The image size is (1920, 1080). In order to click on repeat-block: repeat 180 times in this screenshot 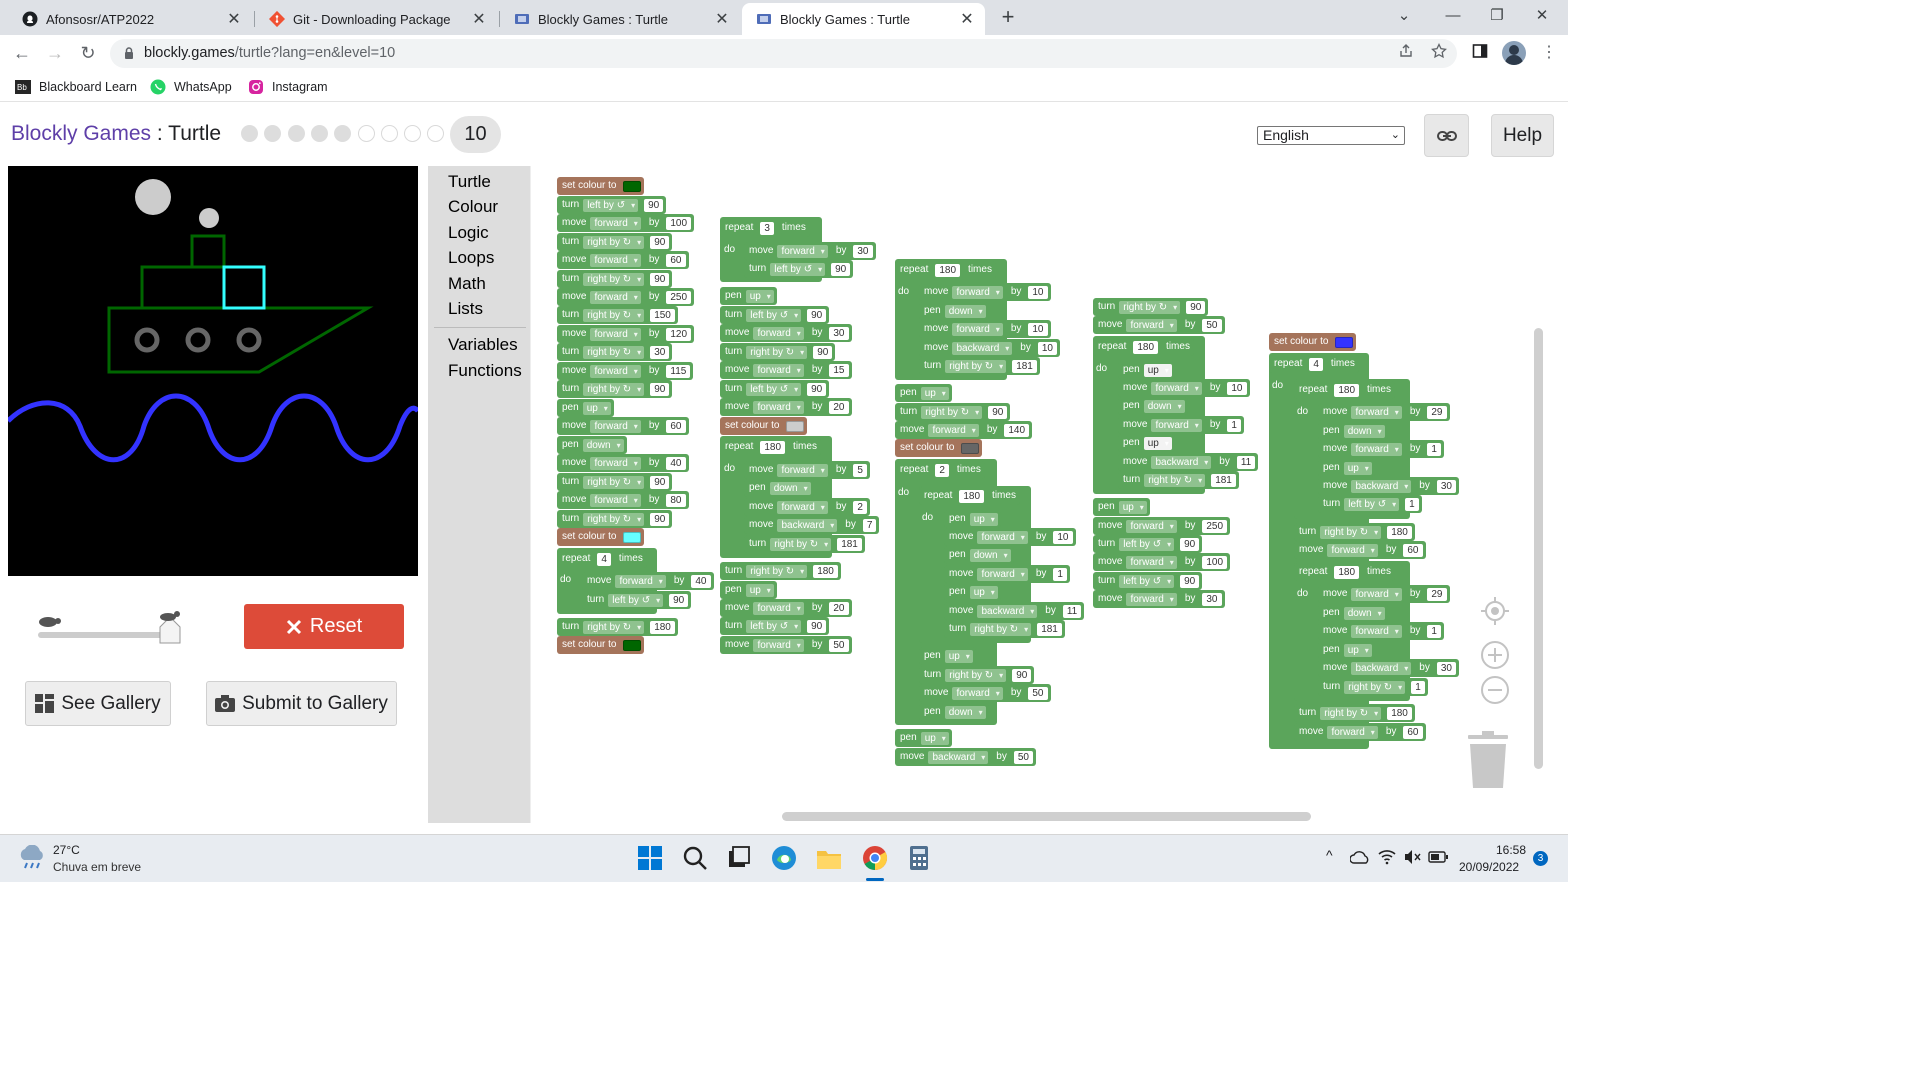, I will do `click(770, 447)`.